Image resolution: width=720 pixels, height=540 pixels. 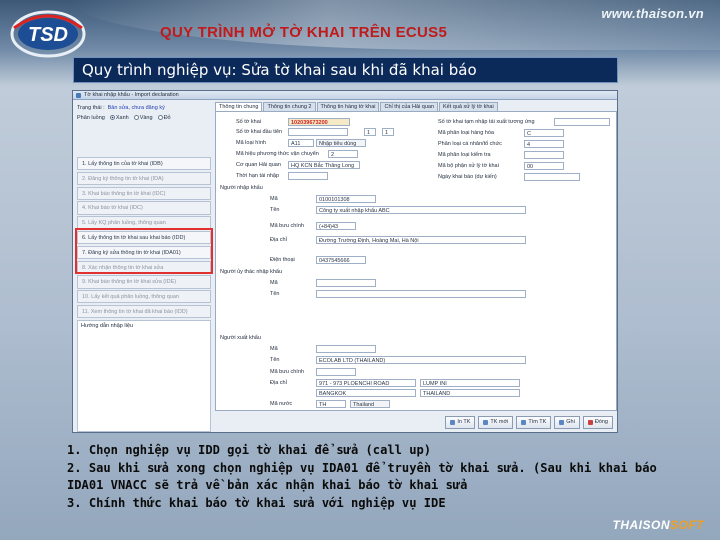 I want to click on exporter-code-field, so click(x=346, y=349).